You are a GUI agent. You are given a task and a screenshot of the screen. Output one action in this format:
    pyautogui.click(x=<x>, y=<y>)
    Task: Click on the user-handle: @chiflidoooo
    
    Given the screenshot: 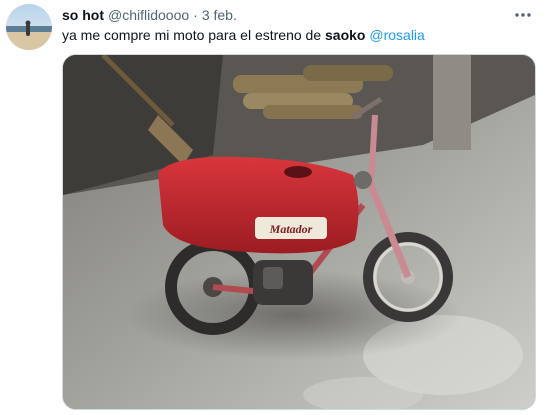 What is the action you would take?
    pyautogui.click(x=148, y=15)
    